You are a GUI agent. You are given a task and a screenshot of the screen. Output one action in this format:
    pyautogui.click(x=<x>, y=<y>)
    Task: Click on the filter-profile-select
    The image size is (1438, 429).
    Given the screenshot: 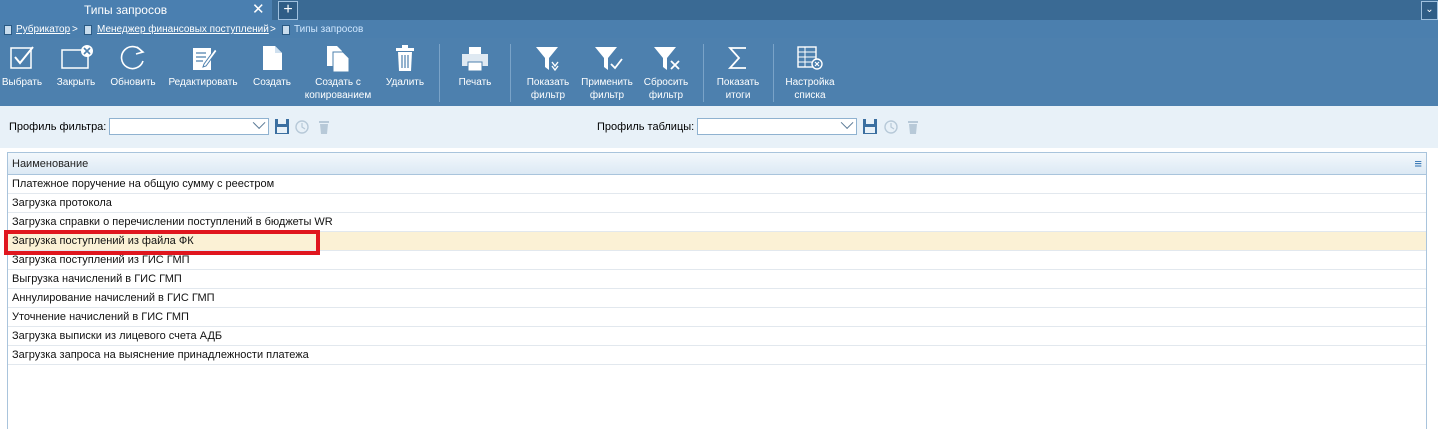 What is the action you would take?
    pyautogui.click(x=189, y=125)
    